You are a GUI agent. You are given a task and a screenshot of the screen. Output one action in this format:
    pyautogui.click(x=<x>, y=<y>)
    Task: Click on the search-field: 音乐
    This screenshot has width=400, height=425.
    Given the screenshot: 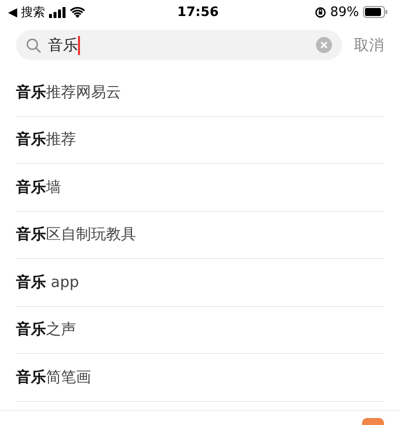 What is the action you would take?
    pyautogui.click(x=179, y=45)
    